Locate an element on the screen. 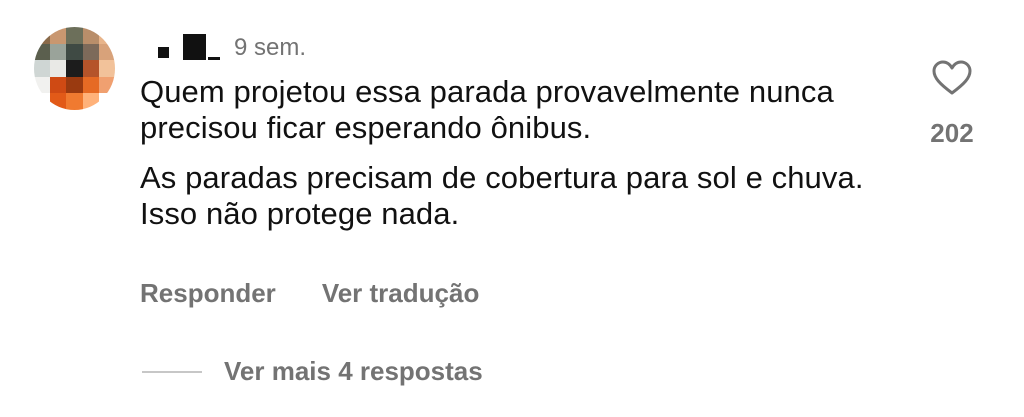 The width and height of the screenshot is (1024, 417). view-more-replies-button: Ver mais 4 respostas is located at coordinates (312, 371).